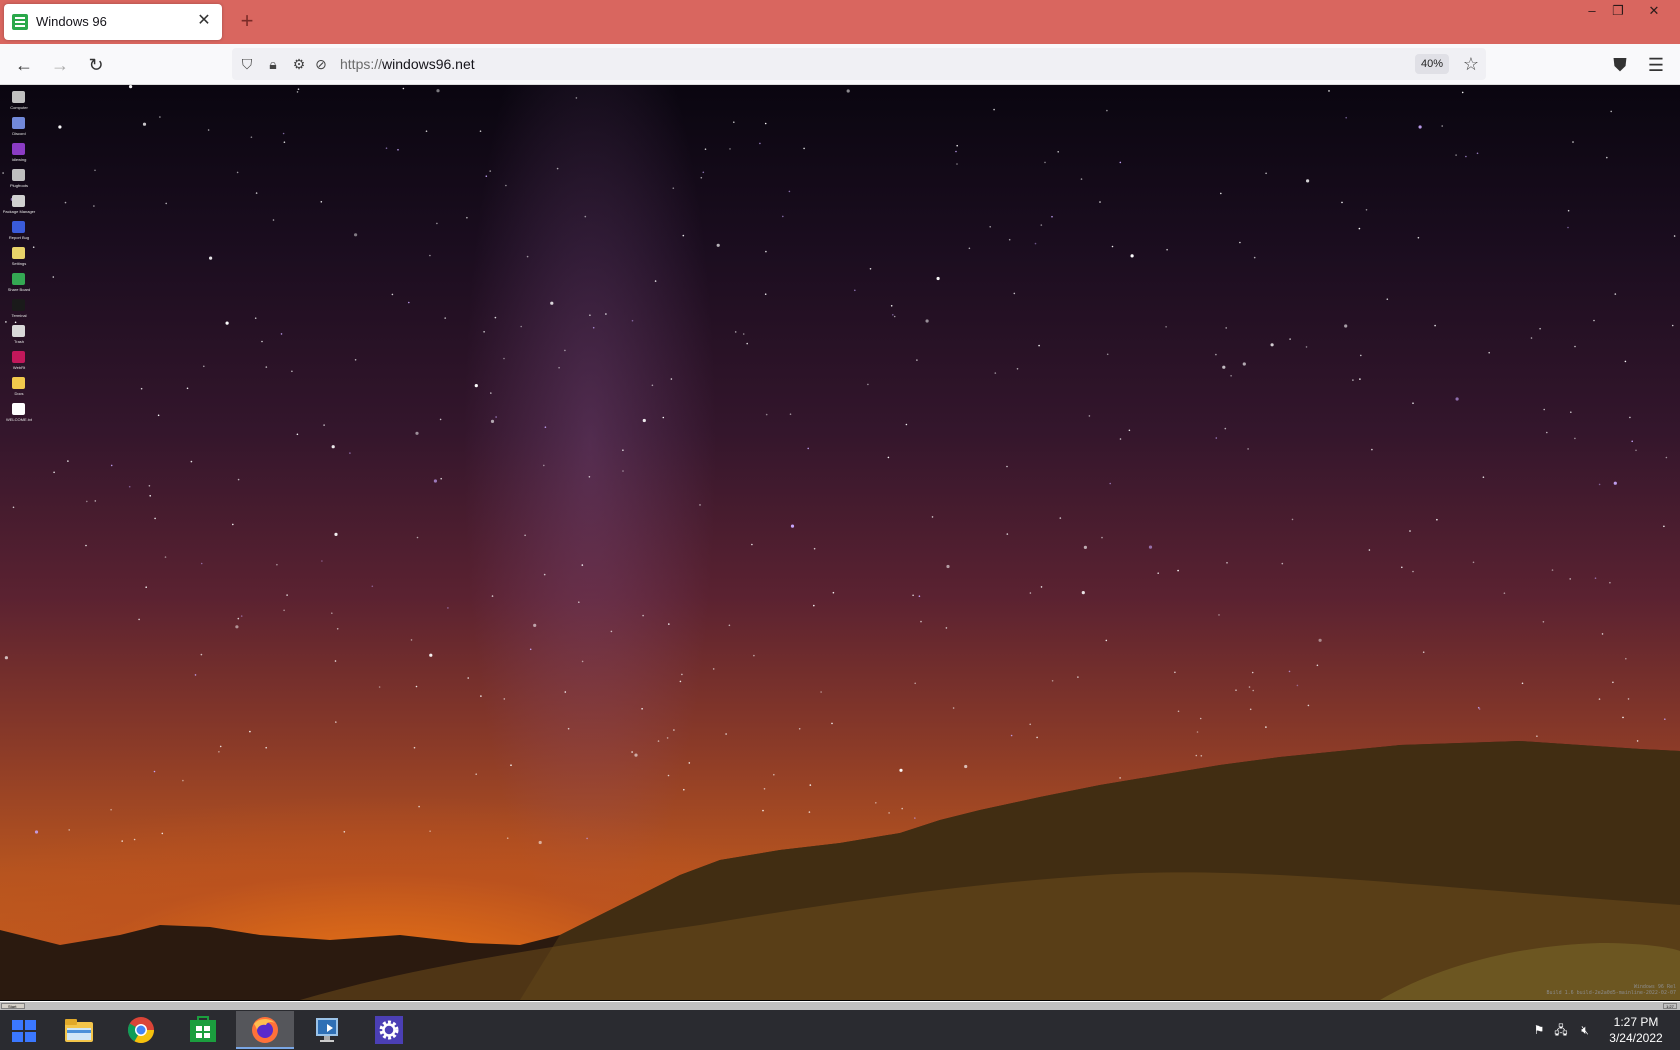 The width and height of the screenshot is (1680, 1050). What do you see at coordinates (247, 21) in the screenshot?
I see `new-tab-button: +` at bounding box center [247, 21].